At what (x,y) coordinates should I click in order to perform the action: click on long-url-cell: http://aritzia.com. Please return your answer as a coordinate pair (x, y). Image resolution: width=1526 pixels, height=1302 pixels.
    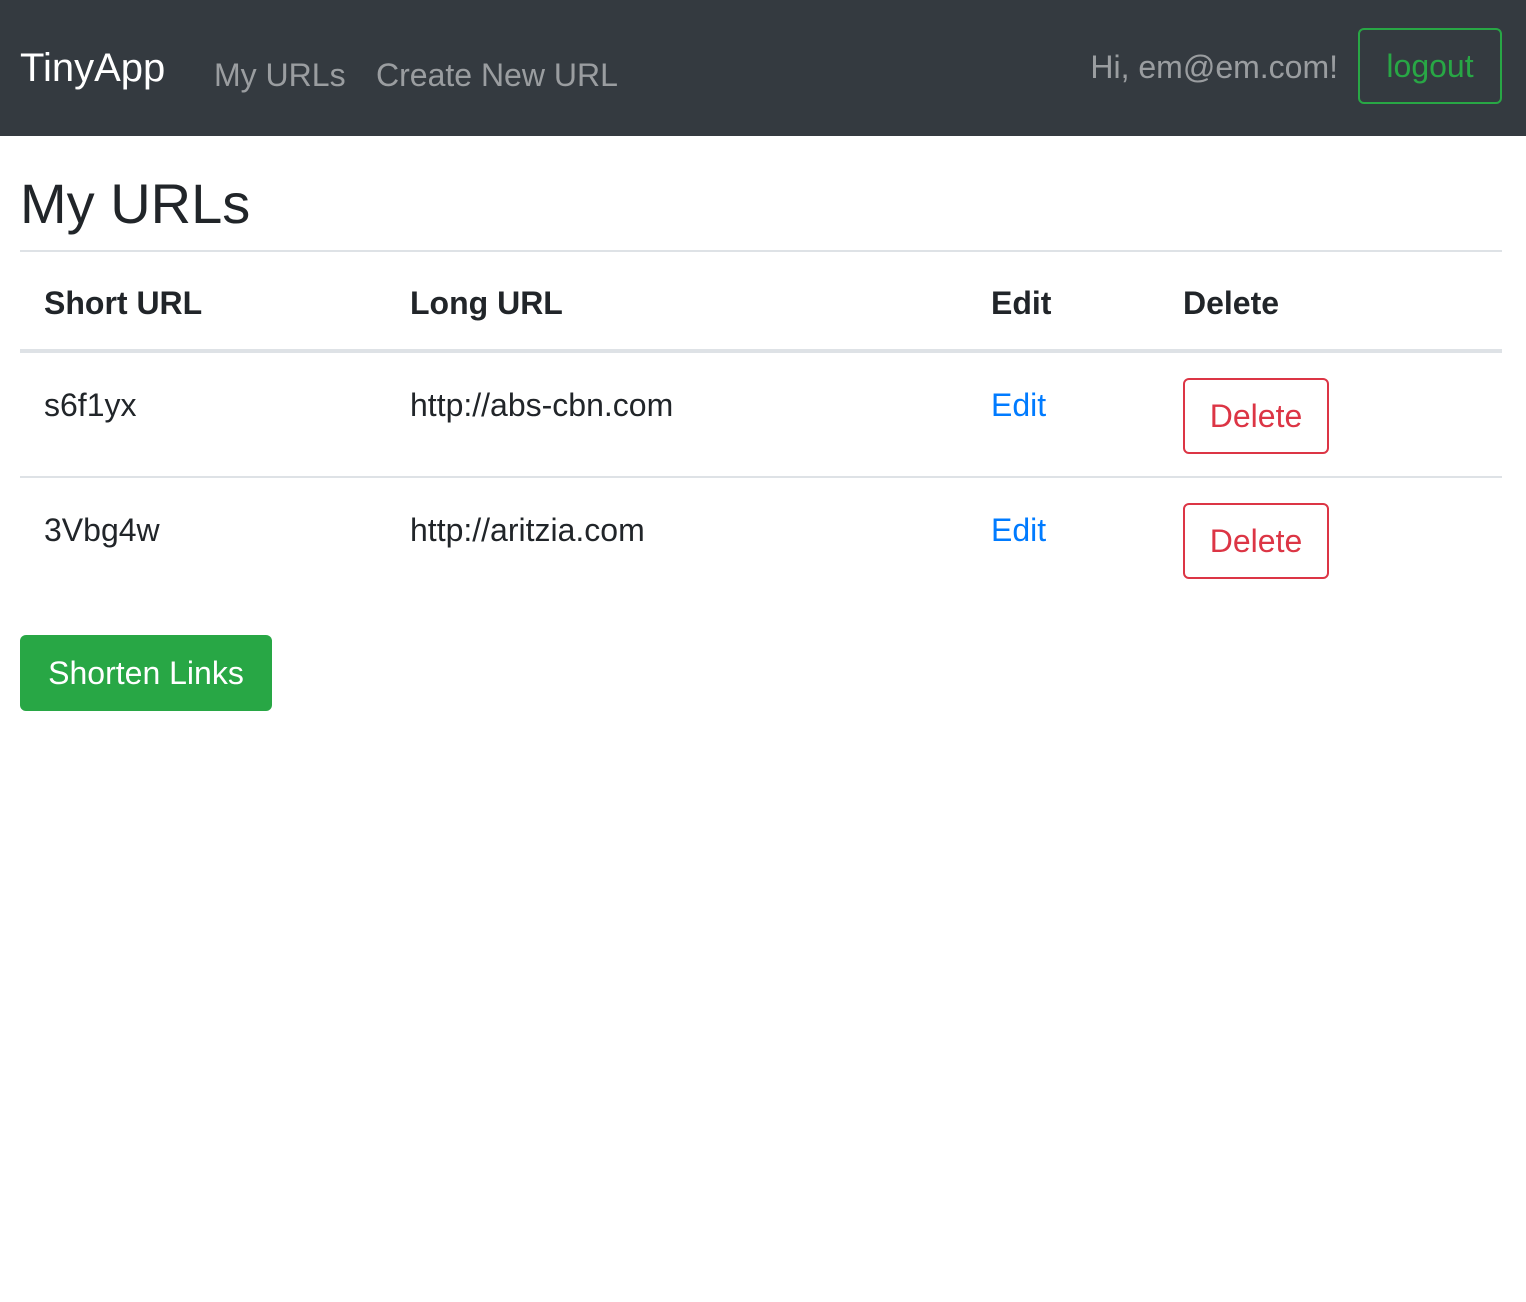
    Looking at the image, I should click on (676, 539).